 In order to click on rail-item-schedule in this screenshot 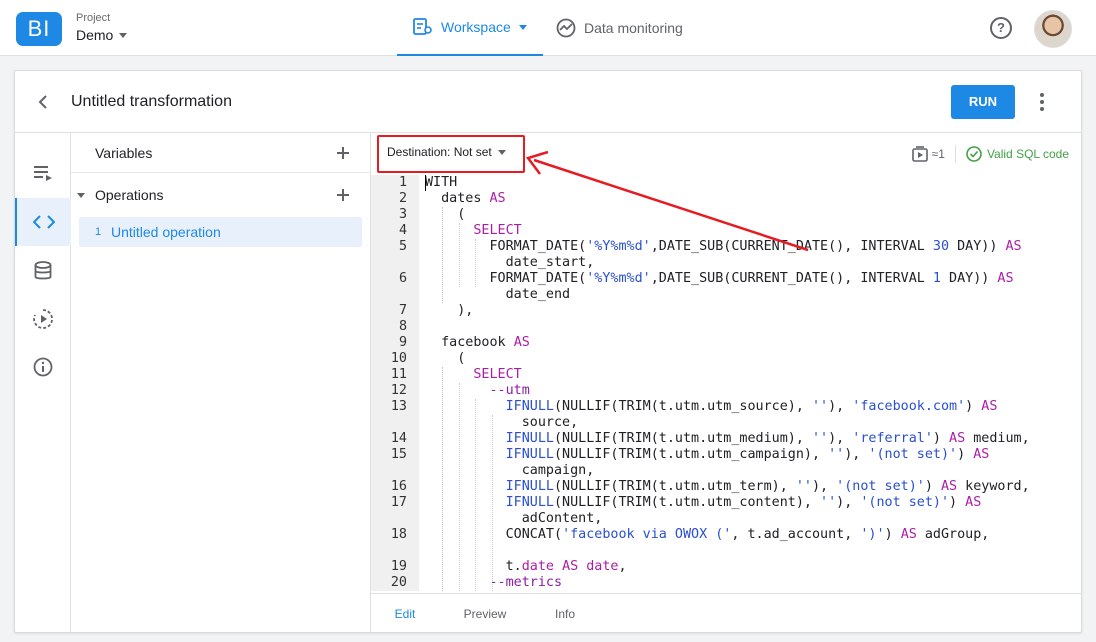, I will do `click(43, 319)`.